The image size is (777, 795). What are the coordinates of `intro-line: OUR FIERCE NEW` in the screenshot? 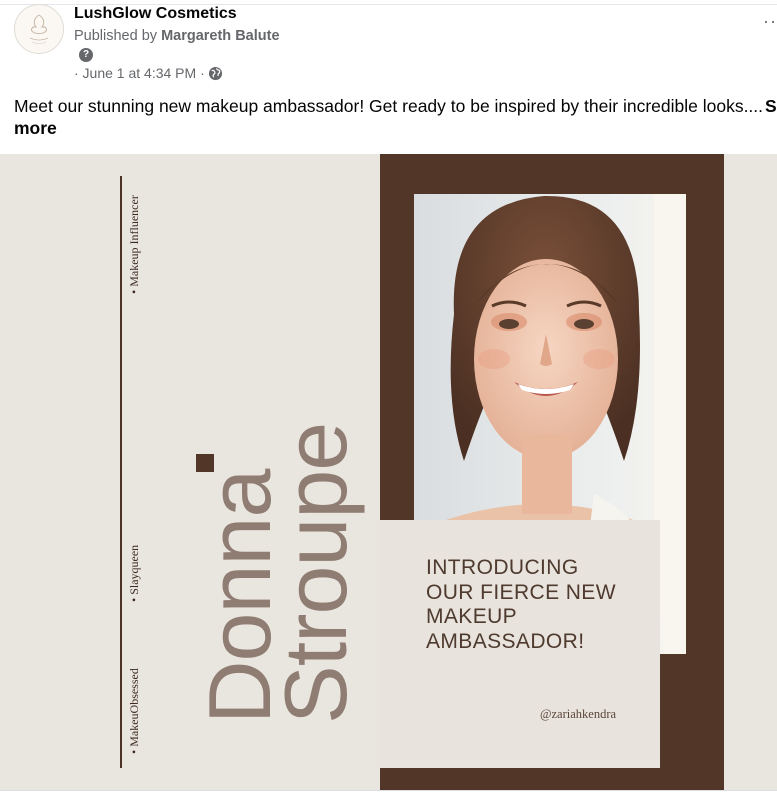 It's located at (521, 592).